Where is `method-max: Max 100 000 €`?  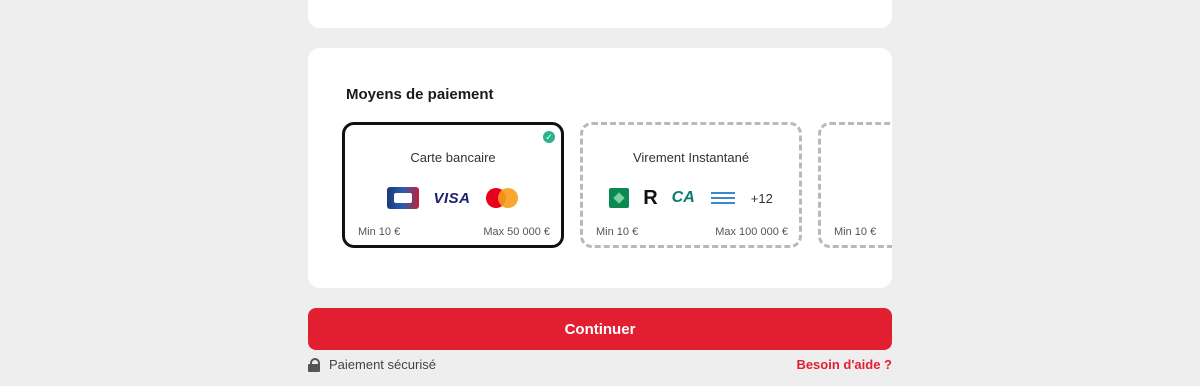
method-max: Max 100 000 € is located at coordinates (751, 232).